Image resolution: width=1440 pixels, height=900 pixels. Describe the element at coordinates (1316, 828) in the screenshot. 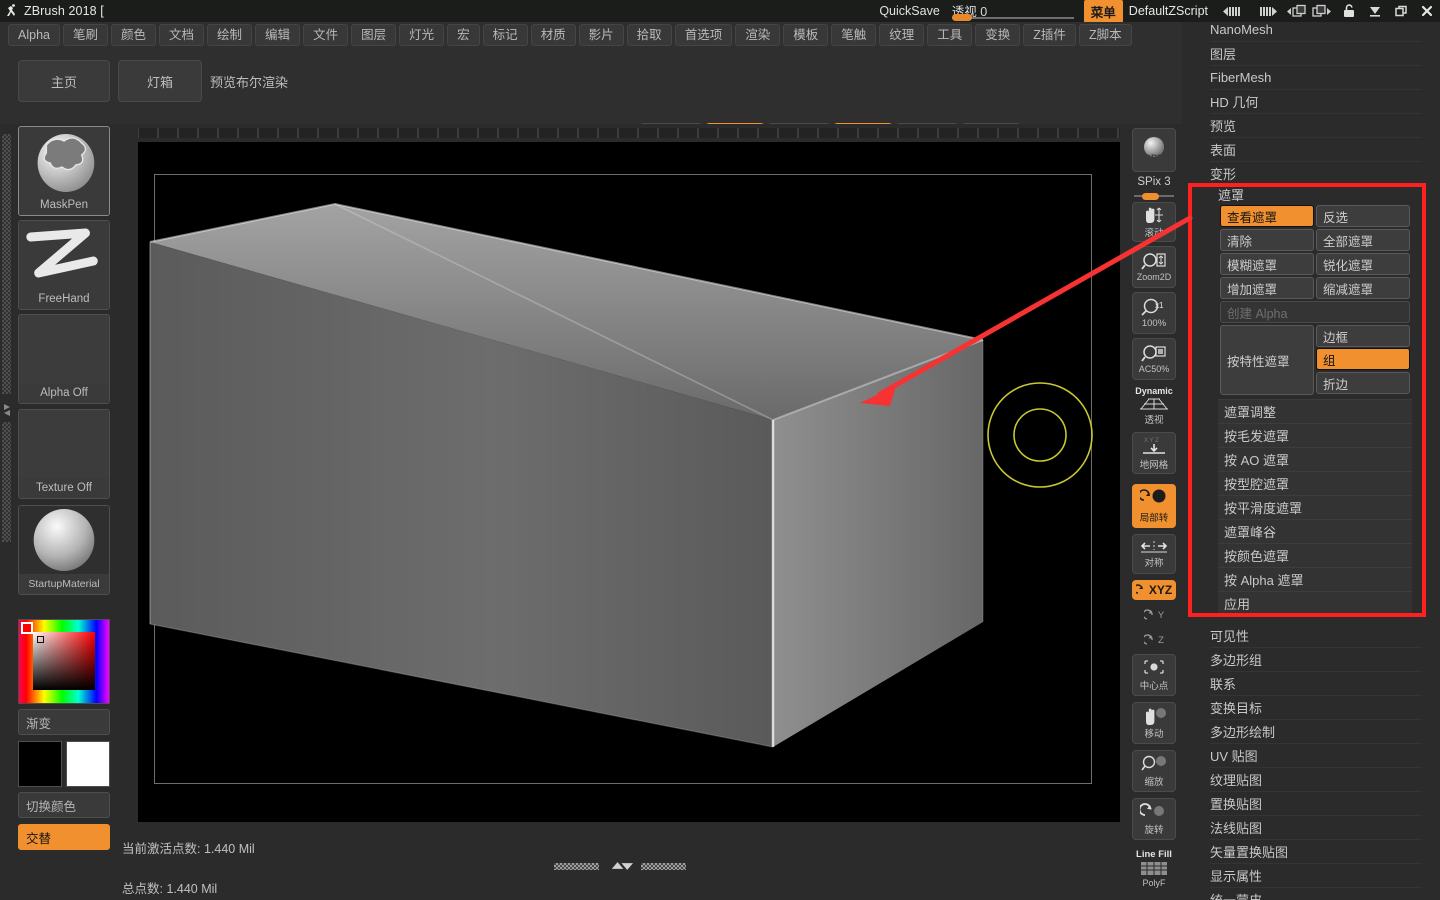

I see `panel-item-below-8: 法线贴图` at that location.